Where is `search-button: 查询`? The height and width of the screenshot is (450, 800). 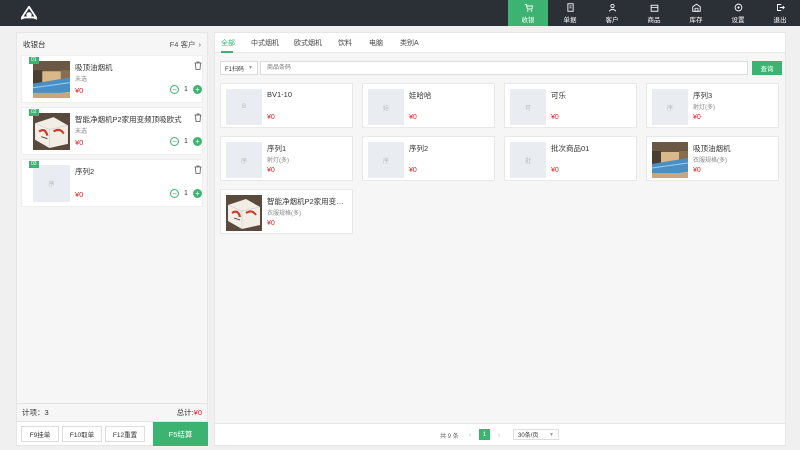
search-button: 查询 is located at coordinates (767, 68).